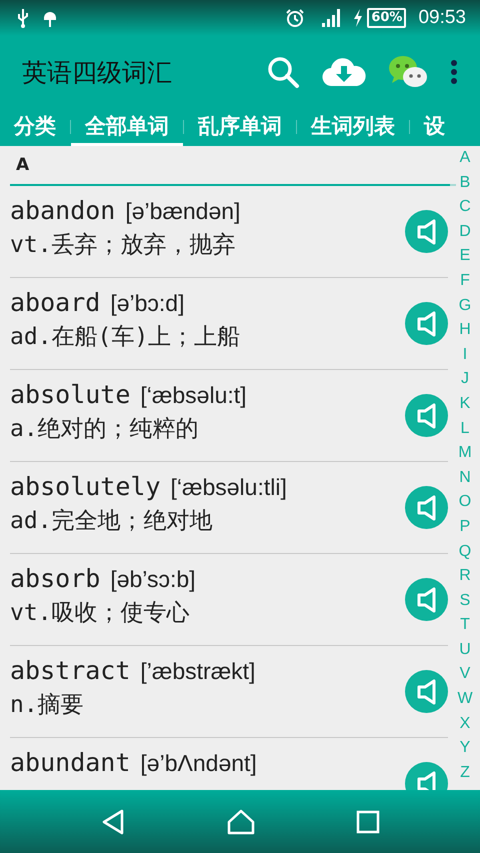  Describe the element at coordinates (368, 822) in the screenshot. I see `recents-icon` at that location.